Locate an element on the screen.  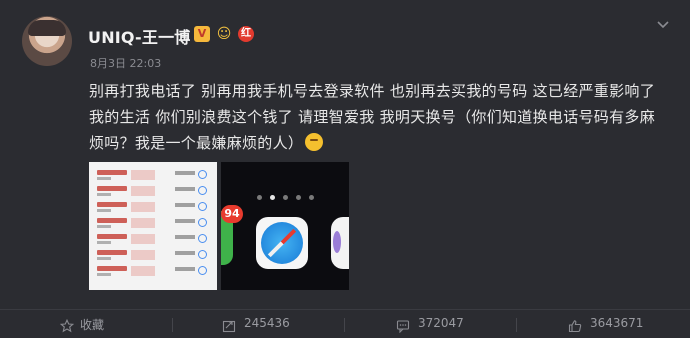
thinking-emoji-icon is located at coordinates (314, 142).